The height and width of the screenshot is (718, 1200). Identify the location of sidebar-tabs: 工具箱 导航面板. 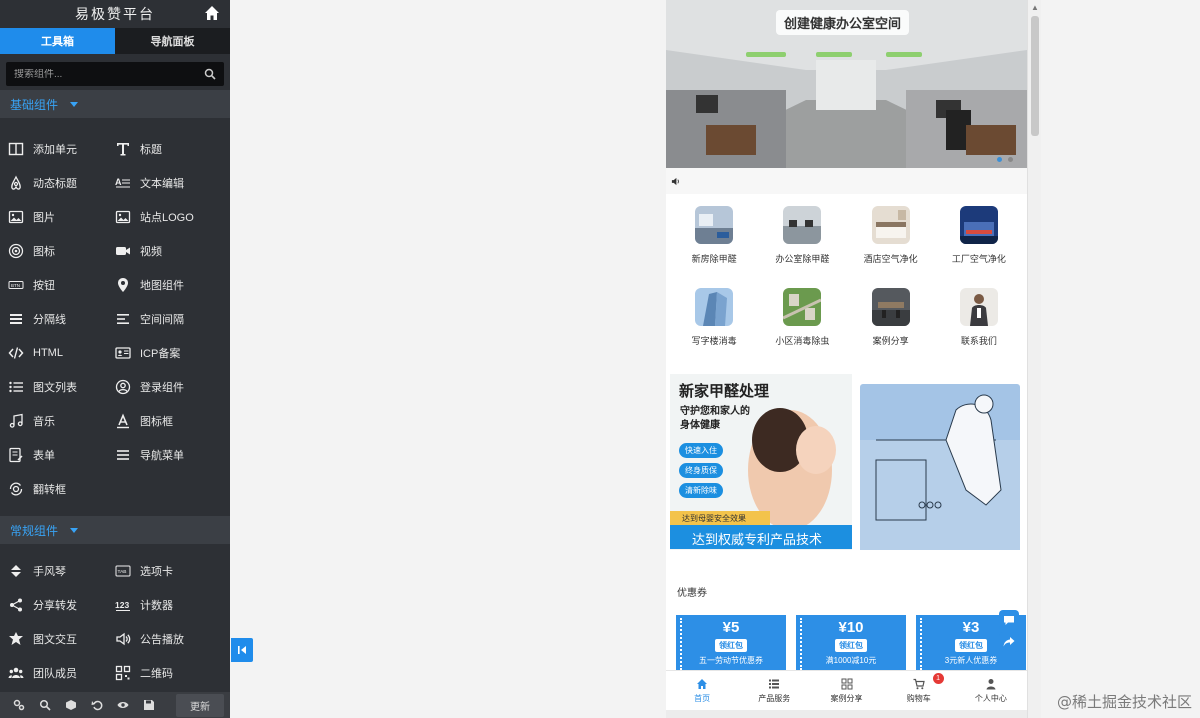
(115, 41).